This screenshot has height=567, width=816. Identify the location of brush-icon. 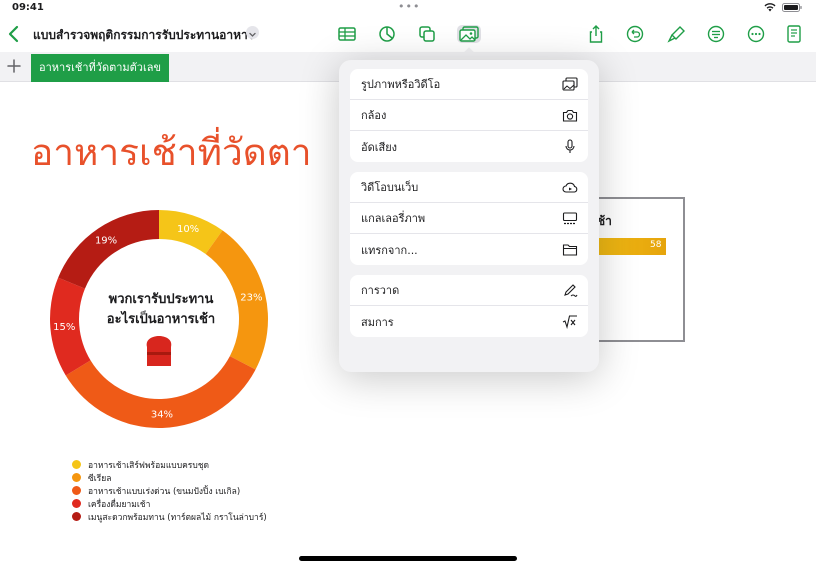
(676, 34).